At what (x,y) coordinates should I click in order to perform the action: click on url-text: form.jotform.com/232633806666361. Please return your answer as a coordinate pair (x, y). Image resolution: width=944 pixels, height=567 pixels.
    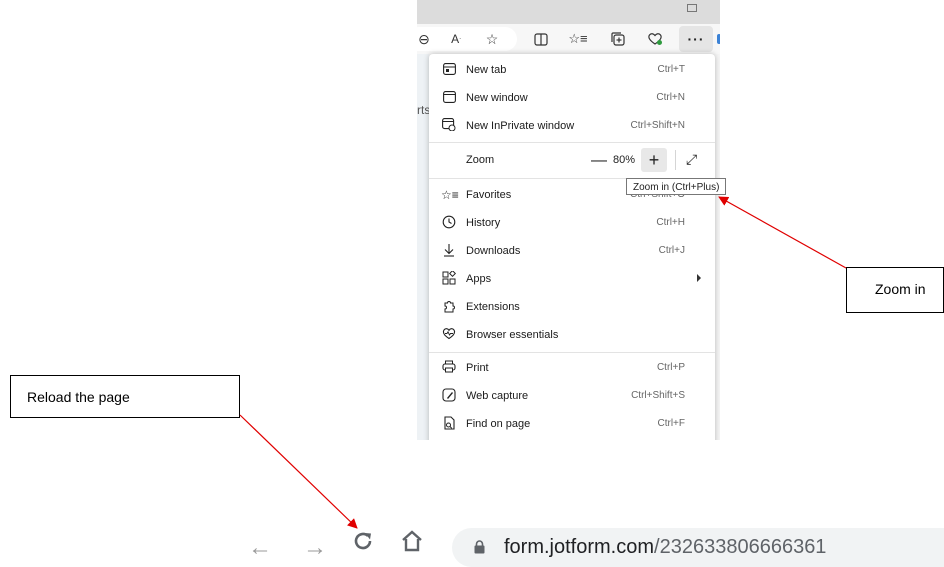
    Looking at the image, I should click on (665, 547).